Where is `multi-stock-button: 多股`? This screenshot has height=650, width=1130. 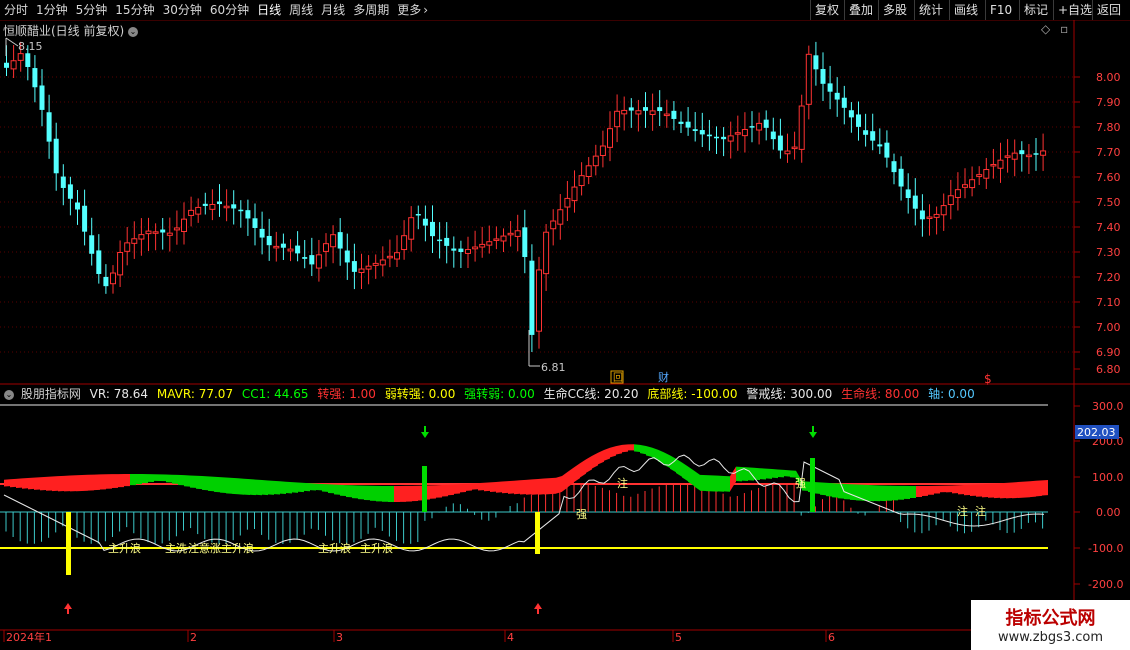 multi-stock-button: 多股 is located at coordinates (894, 10).